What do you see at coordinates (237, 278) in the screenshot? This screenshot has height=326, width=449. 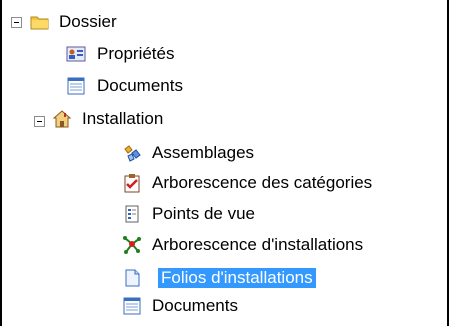 I see `tree-item-folios-installations: Folios d'installations` at bounding box center [237, 278].